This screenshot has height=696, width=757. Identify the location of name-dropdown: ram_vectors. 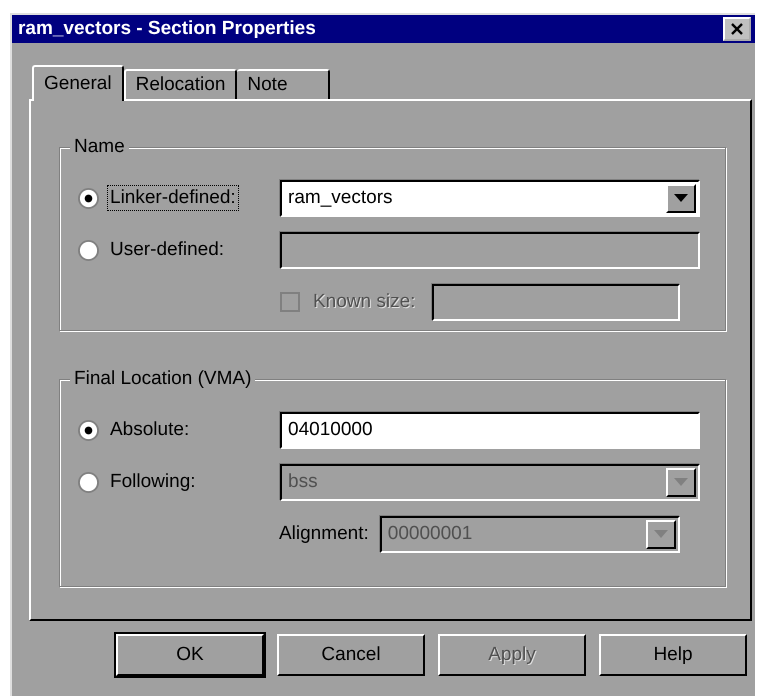
(490, 198).